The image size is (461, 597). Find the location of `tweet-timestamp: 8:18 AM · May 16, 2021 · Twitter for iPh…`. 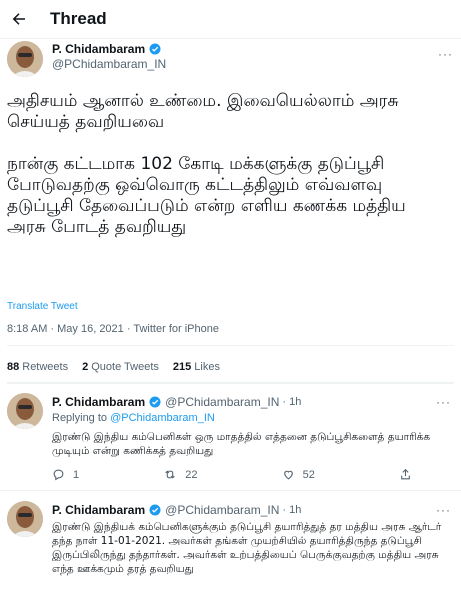

tweet-timestamp: 8:18 AM · May 16, 2021 · Twitter for iPh… is located at coordinates (113, 329).